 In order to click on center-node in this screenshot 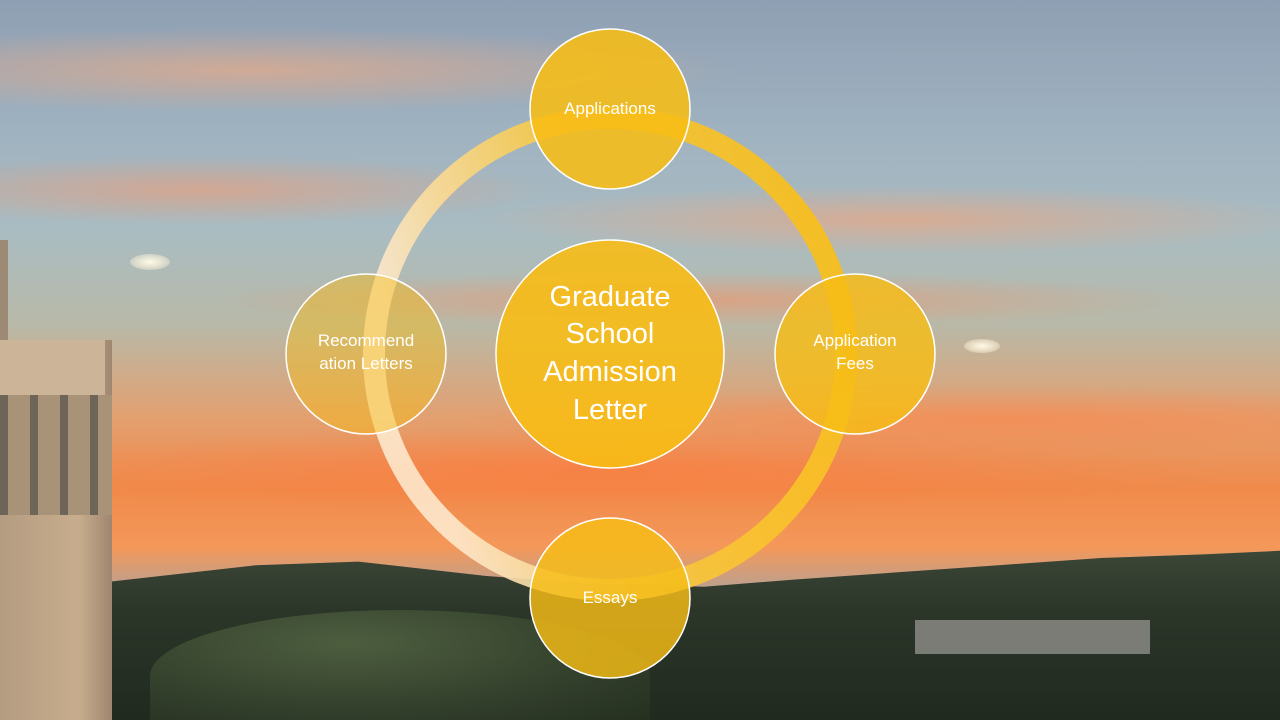, I will do `click(610, 354)`.